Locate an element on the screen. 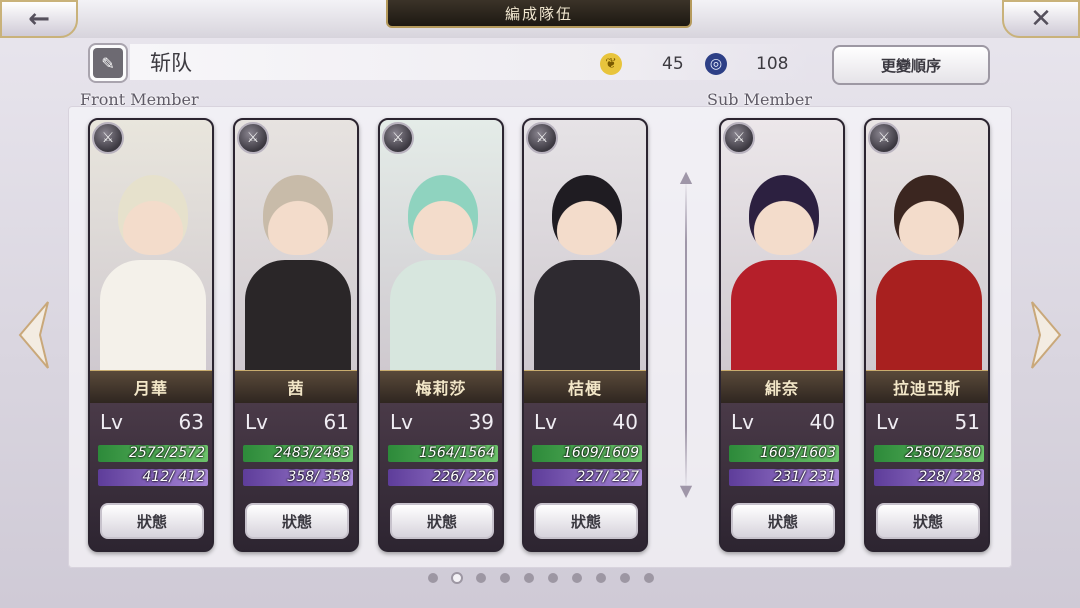 This screenshot has height=608, width=1080. character-info: Lv 40 1609/1609 227/ 227 狀態 is located at coordinates (585, 476).